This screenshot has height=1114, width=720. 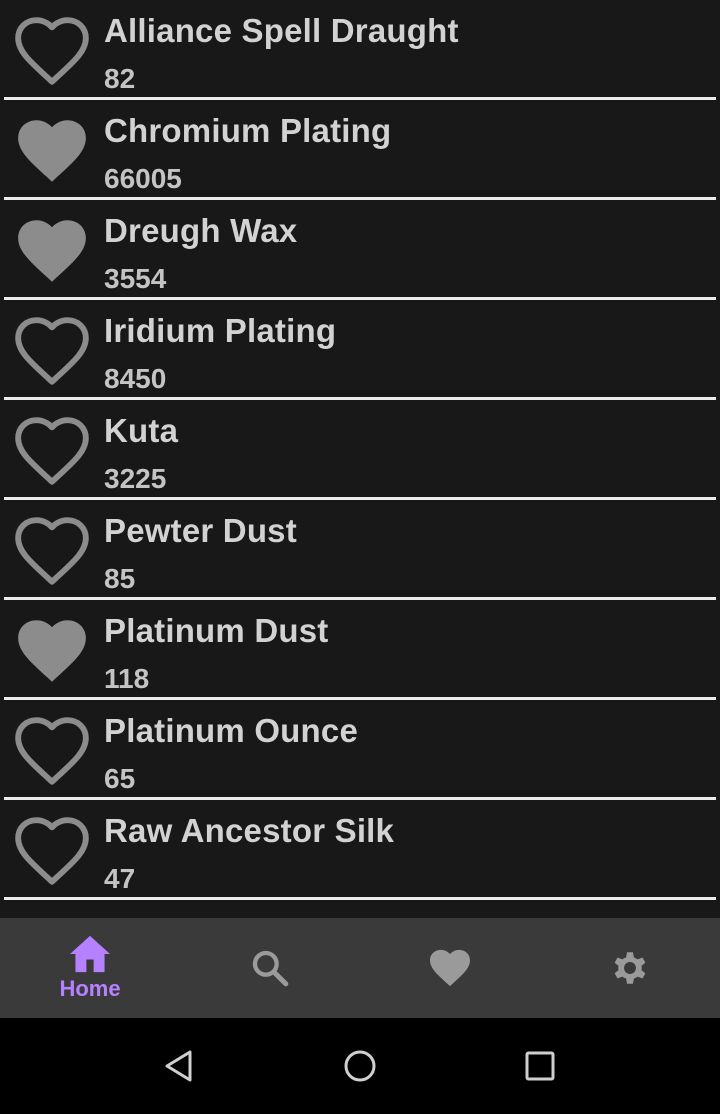 I want to click on item-name: Iridium Plating, so click(x=220, y=330).